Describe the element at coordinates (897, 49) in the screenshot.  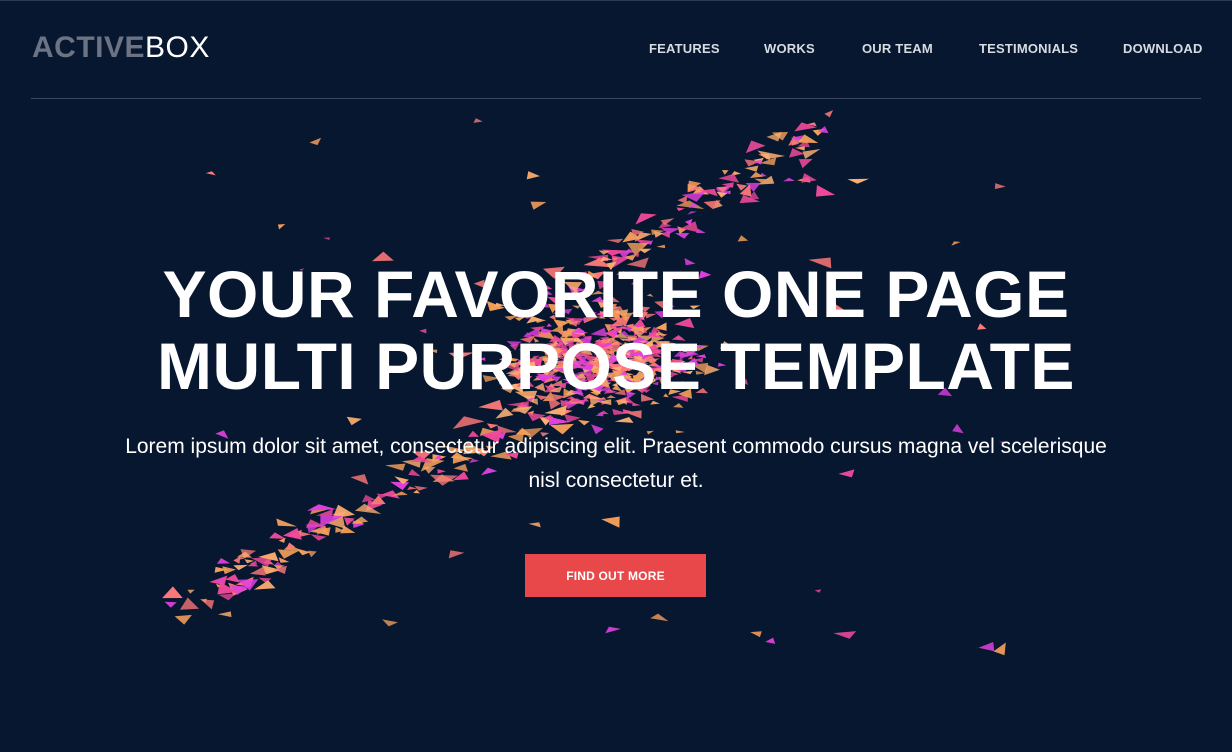
I see `nav-item-our-team: OUR TEAM` at that location.